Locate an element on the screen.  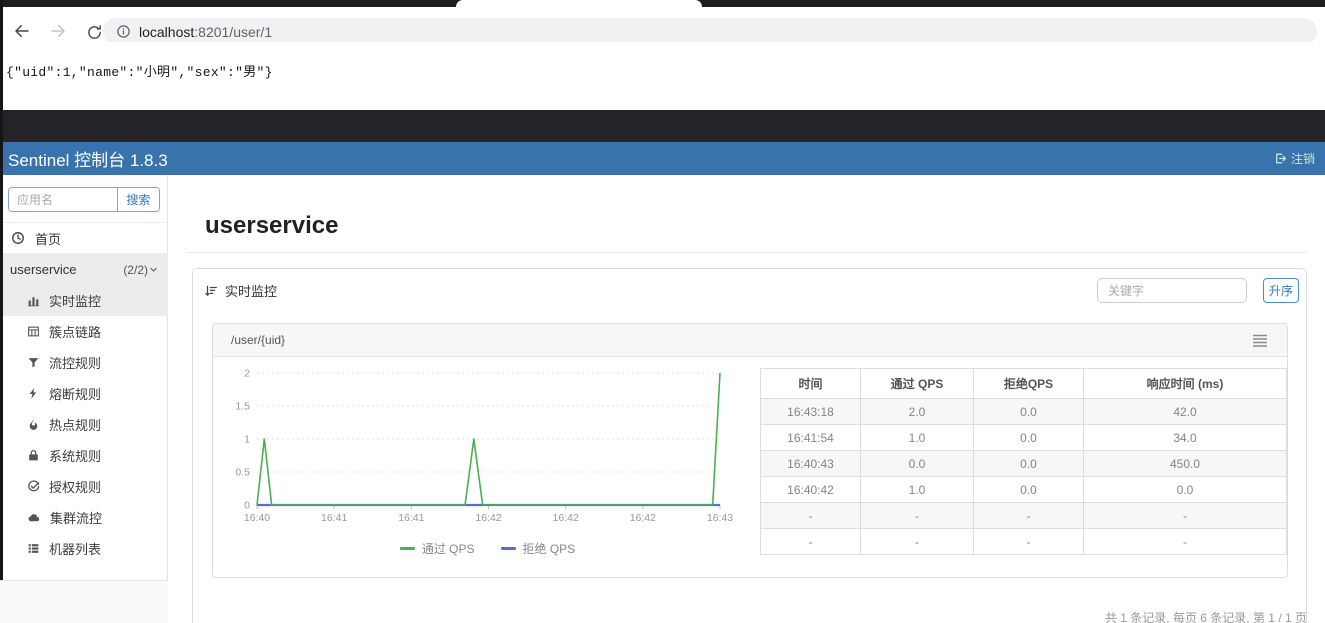
table-header-cell: 通过 QPS is located at coordinates (917, 383).